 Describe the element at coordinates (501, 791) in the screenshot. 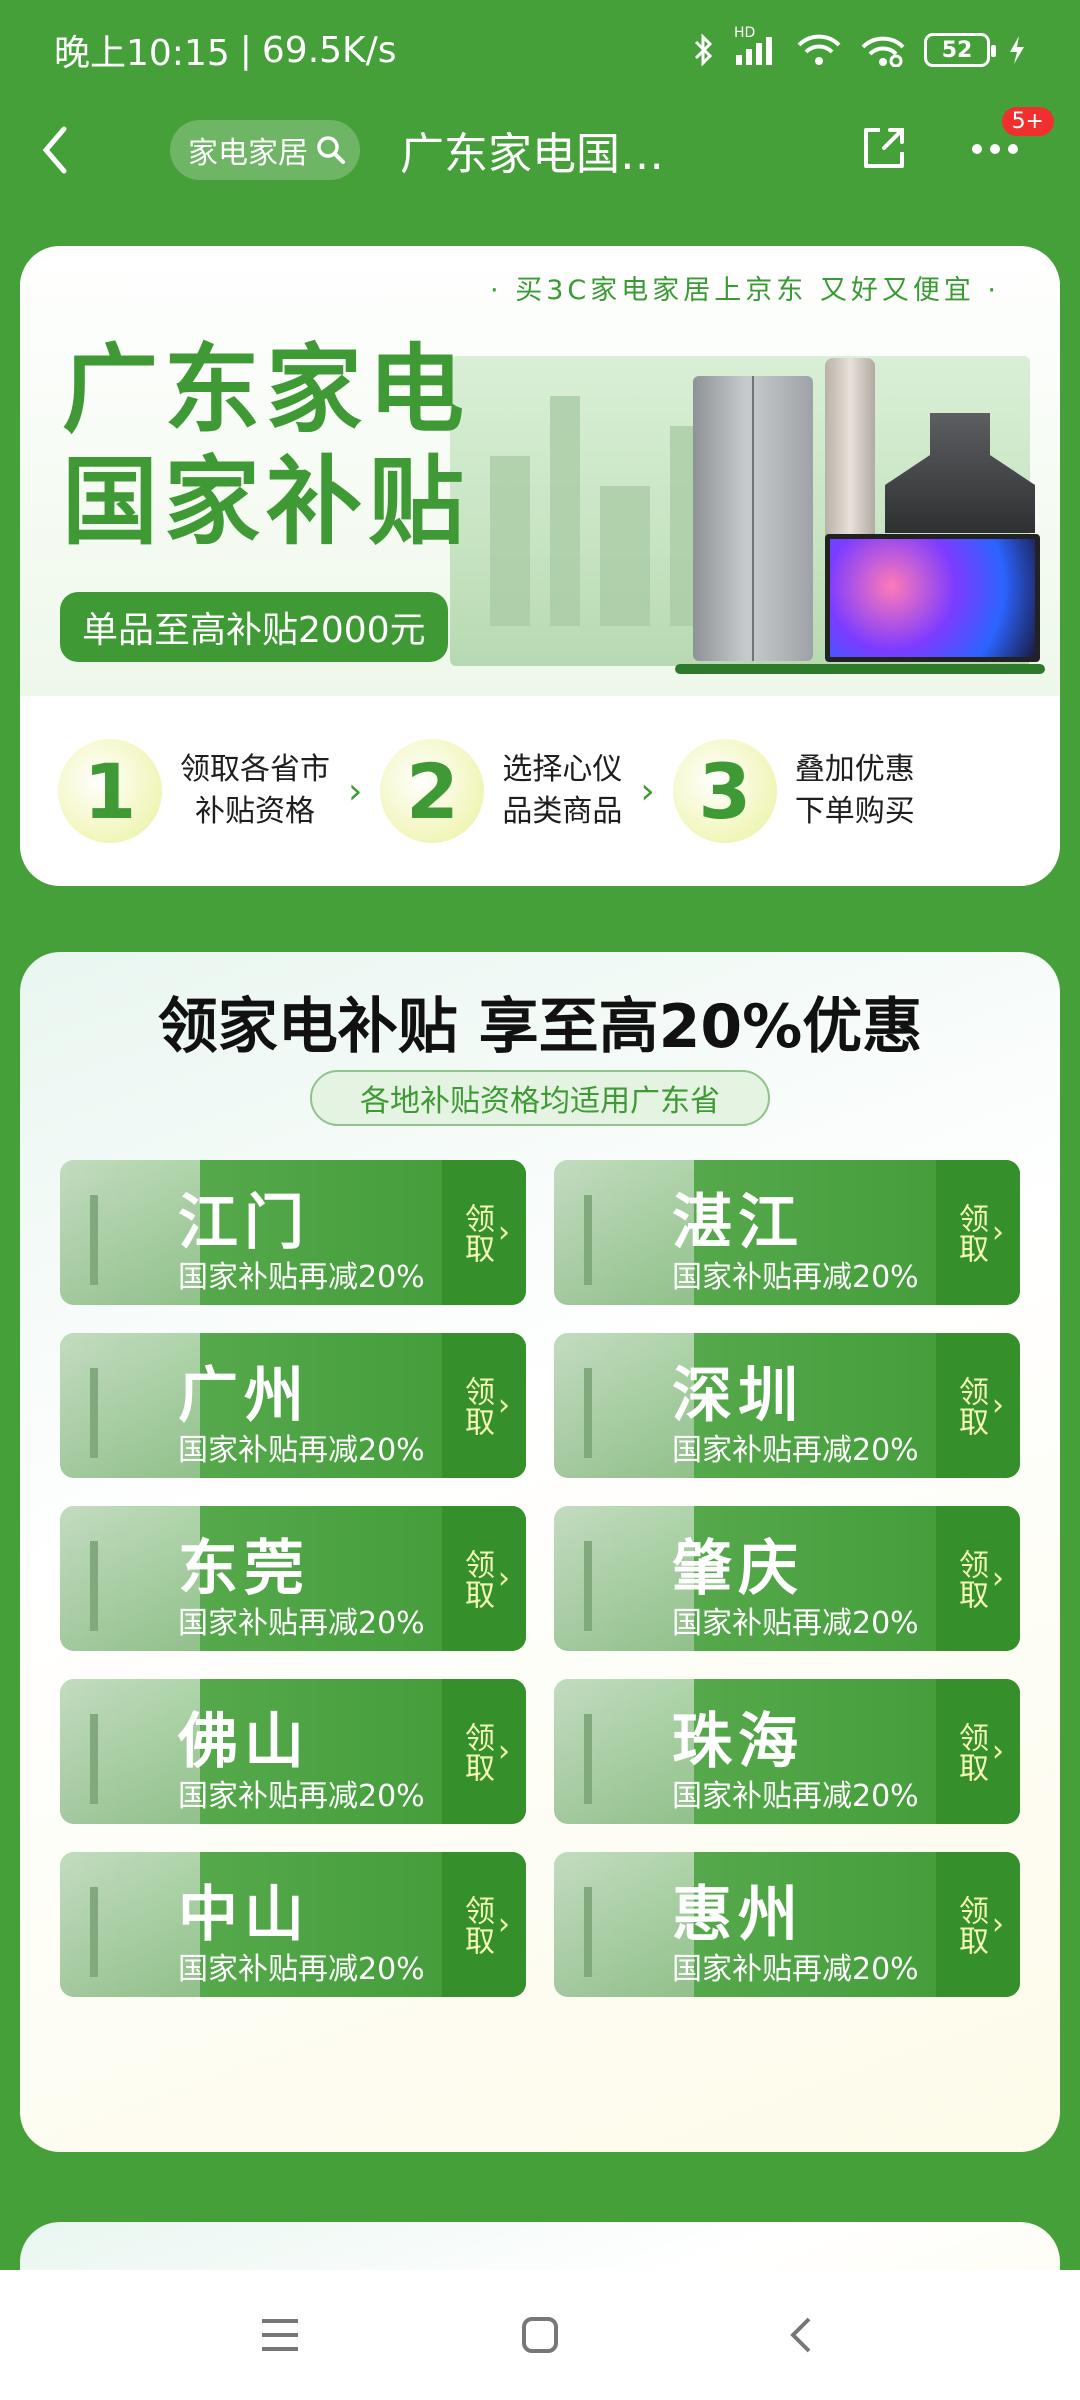

I see `step-2: 2 选择心仪 品类商品` at that location.